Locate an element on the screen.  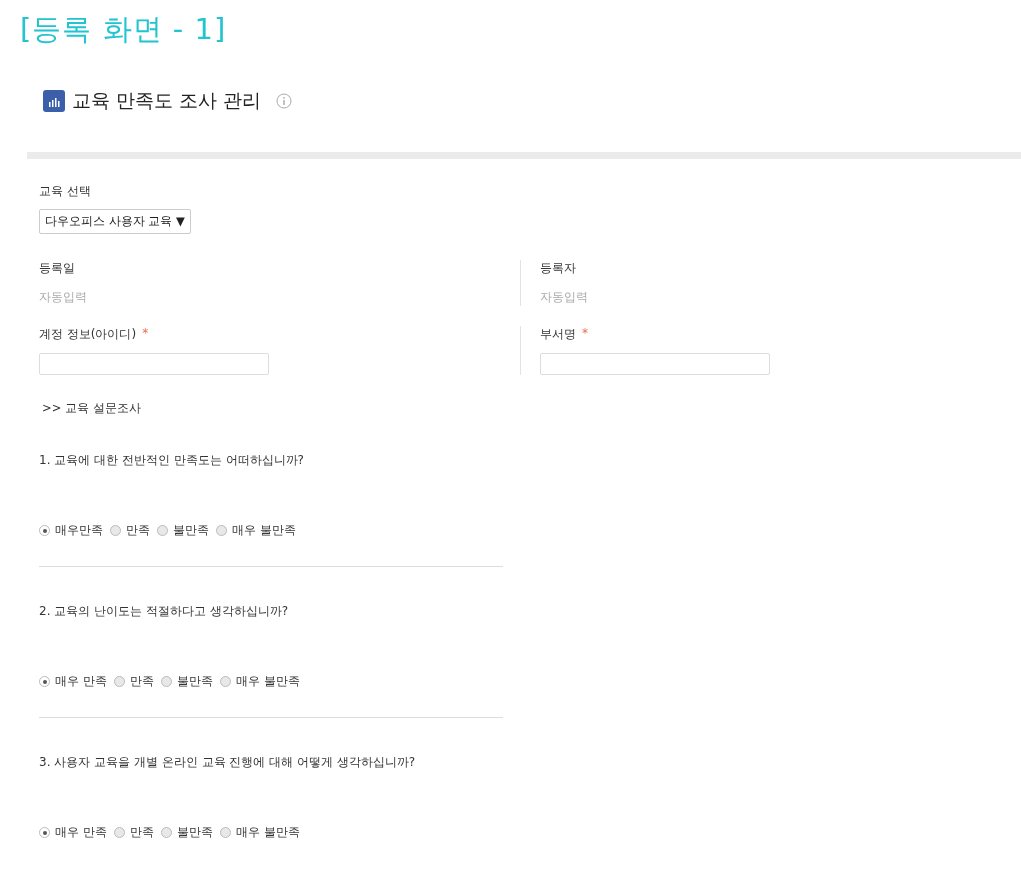
section-title: >> 교육 설문조사 is located at coordinates (91, 408).